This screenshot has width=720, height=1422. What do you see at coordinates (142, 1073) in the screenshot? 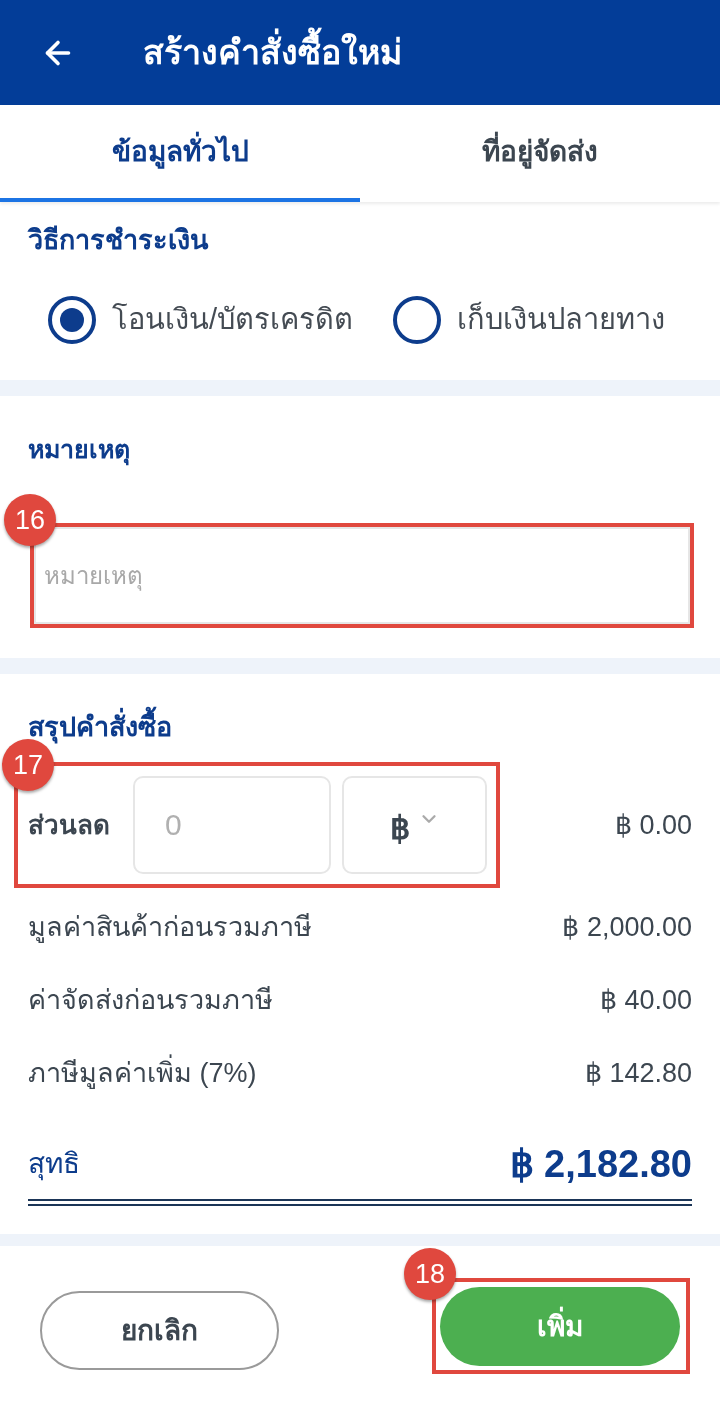
I see `summary-label: ภาษีมูลค่าเพิ่ม (7%)` at bounding box center [142, 1073].